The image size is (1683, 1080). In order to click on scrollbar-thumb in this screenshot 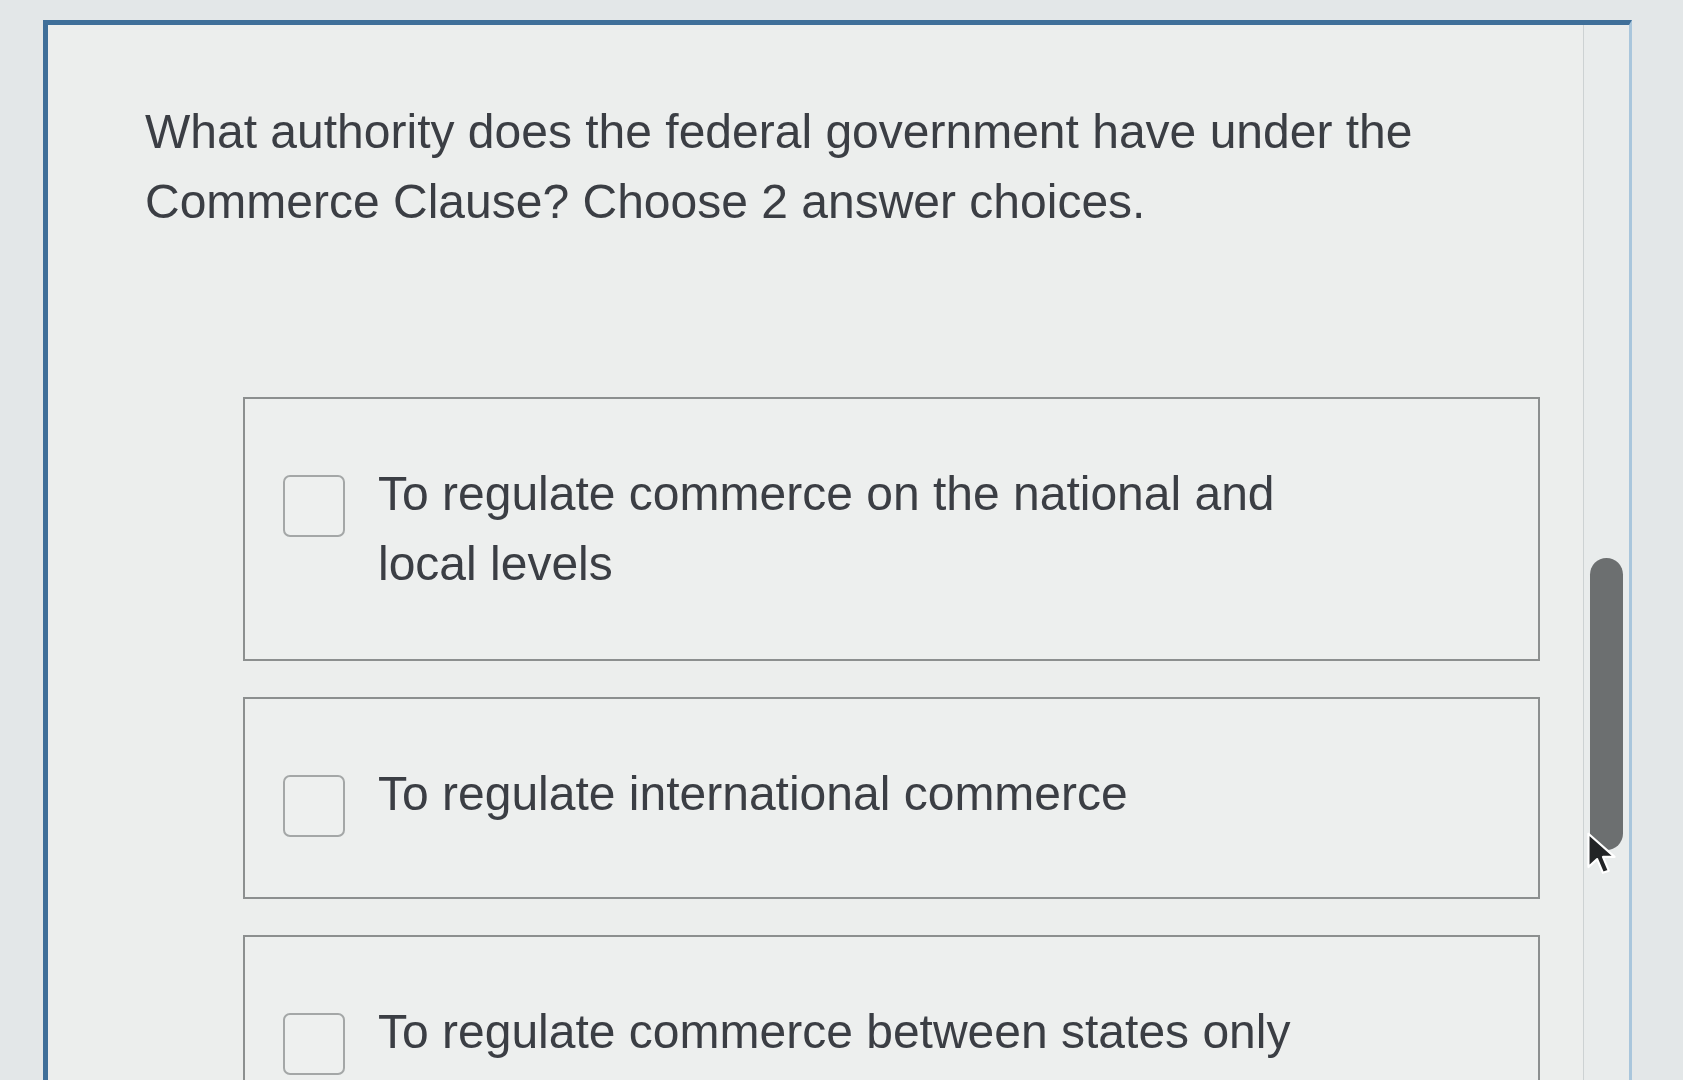, I will do `click(1606, 704)`.